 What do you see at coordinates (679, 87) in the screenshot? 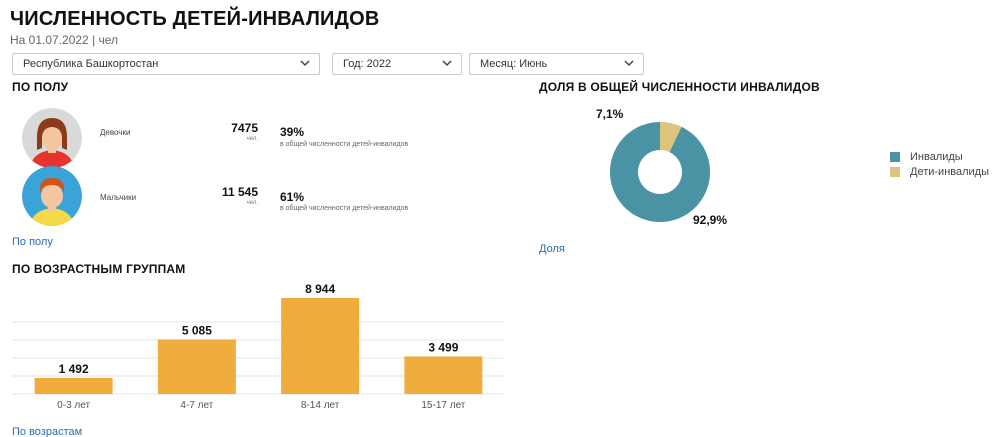
I see `share-heading: ДОЛЯ В ОБЩЕЙ ЧИСЛЕННОСТИ ИНВАЛИДОВ` at bounding box center [679, 87].